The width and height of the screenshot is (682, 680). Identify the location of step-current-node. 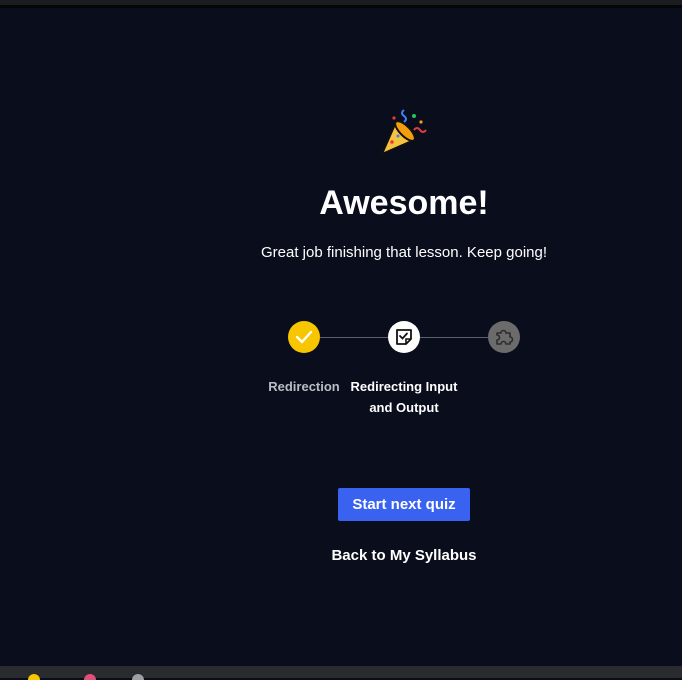
(404, 337).